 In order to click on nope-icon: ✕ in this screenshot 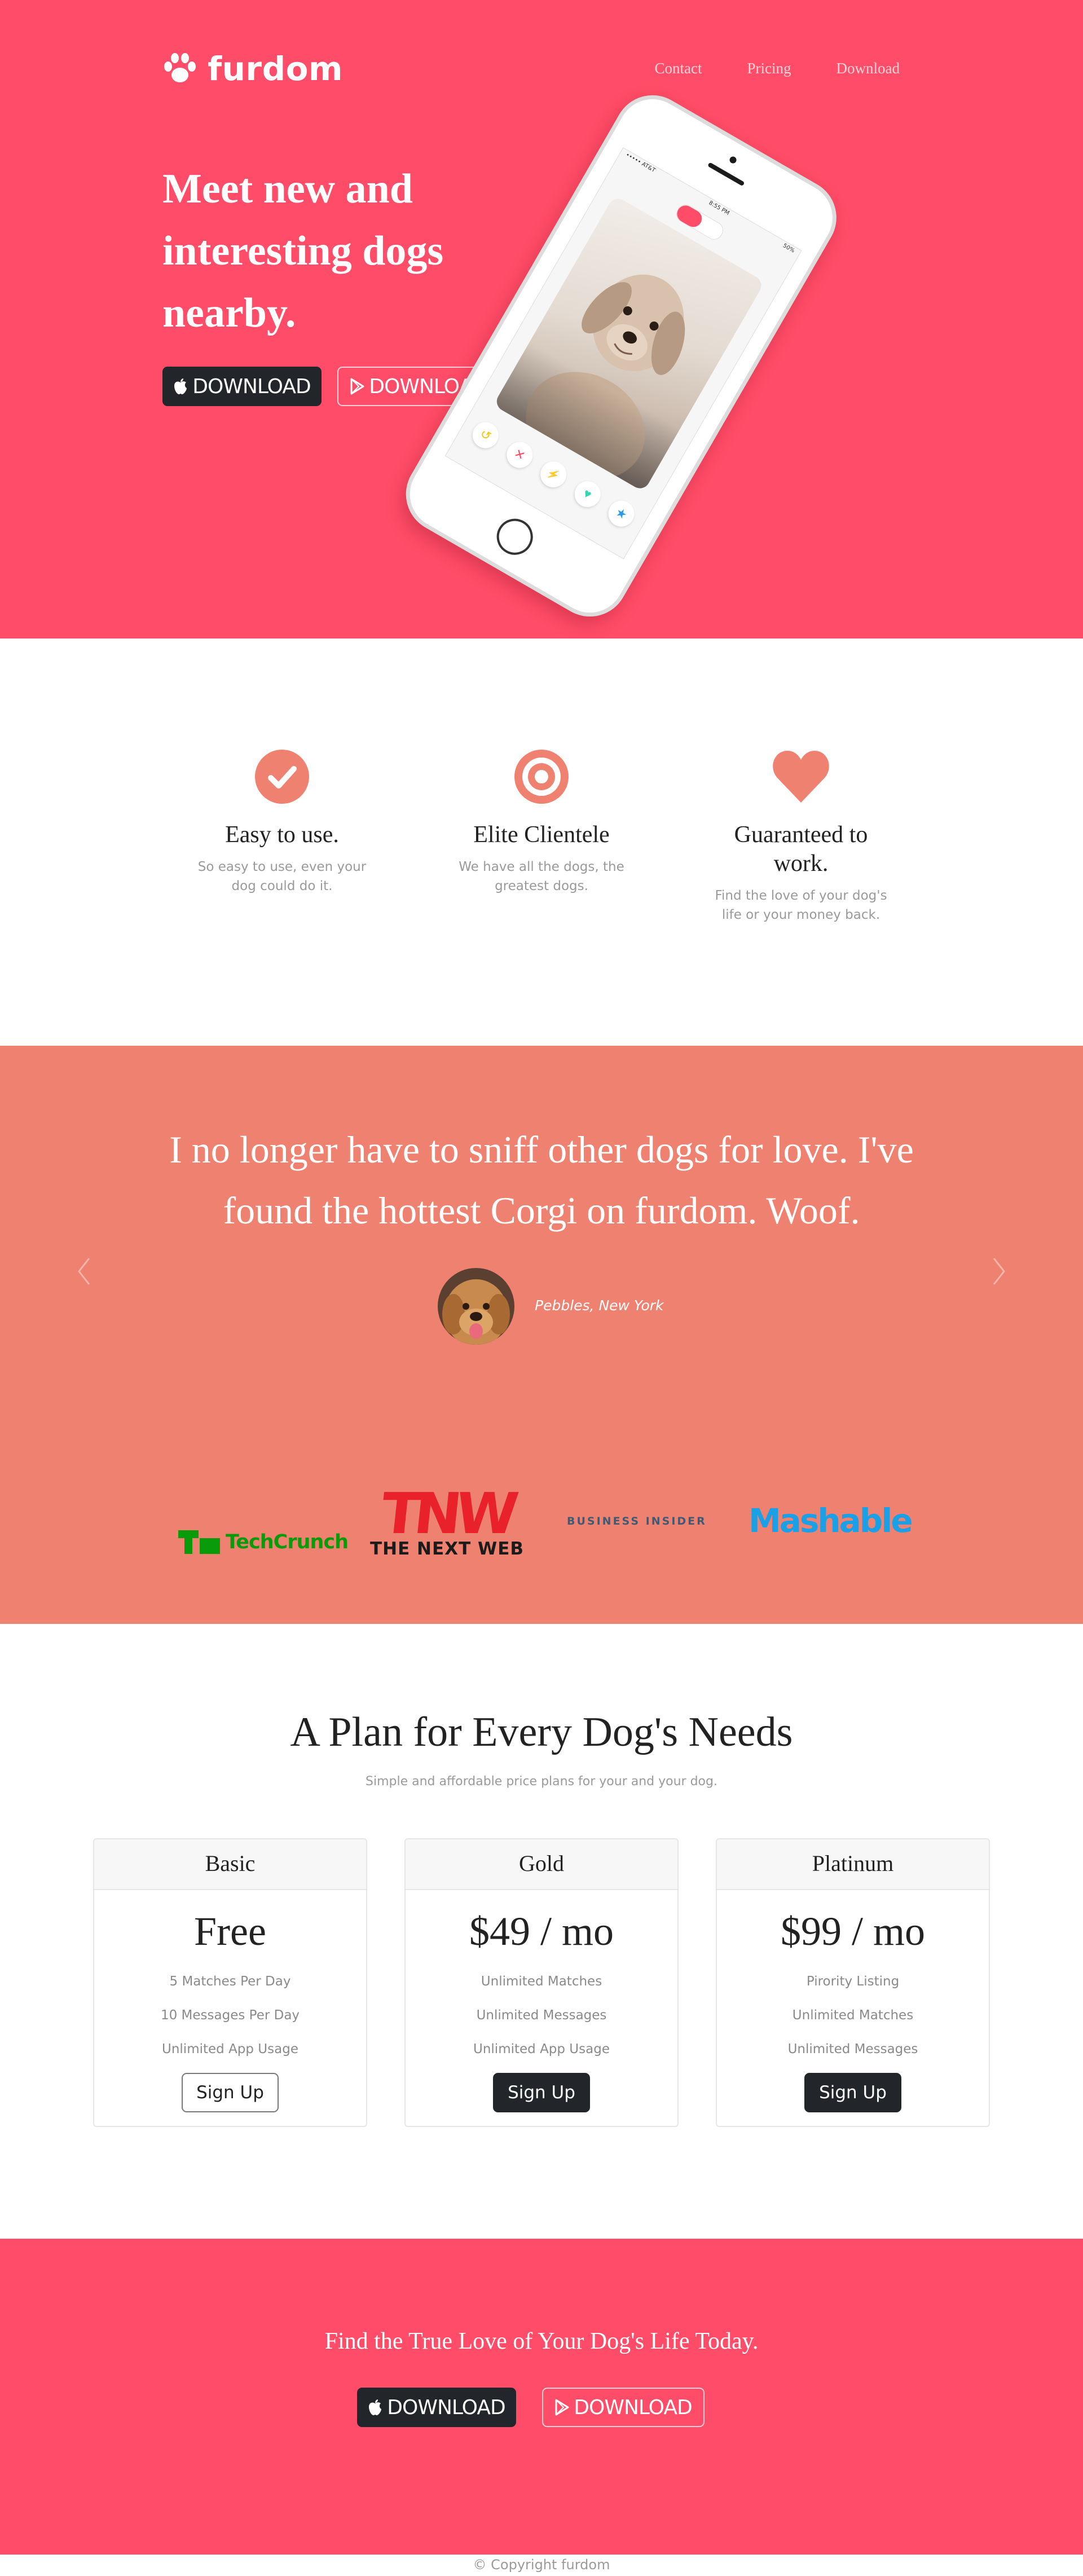, I will do `click(519, 455)`.